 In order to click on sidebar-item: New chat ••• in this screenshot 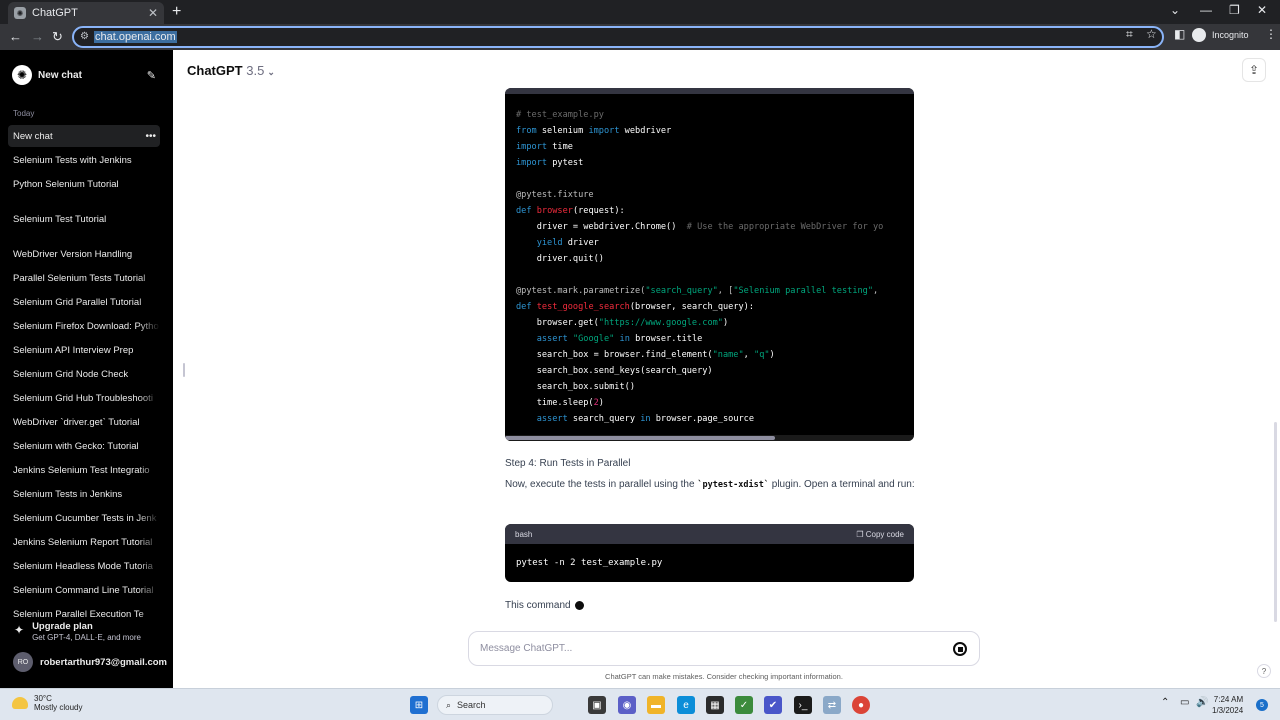, I will do `click(84, 136)`.